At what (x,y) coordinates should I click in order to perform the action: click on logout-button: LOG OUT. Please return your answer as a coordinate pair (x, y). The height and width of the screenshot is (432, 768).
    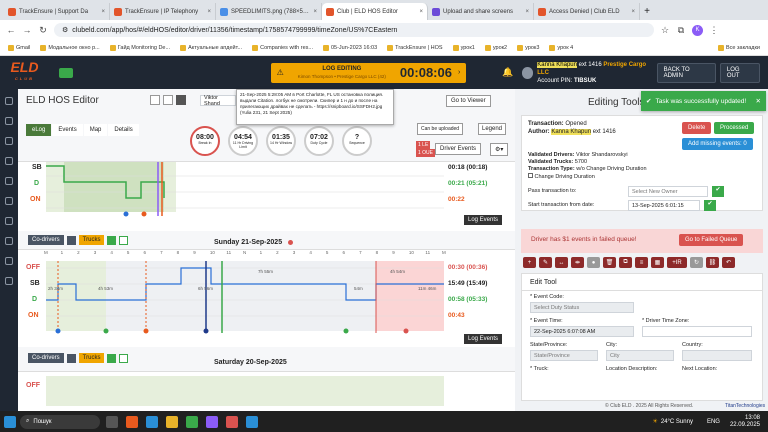
    Looking at the image, I should click on (740, 72).